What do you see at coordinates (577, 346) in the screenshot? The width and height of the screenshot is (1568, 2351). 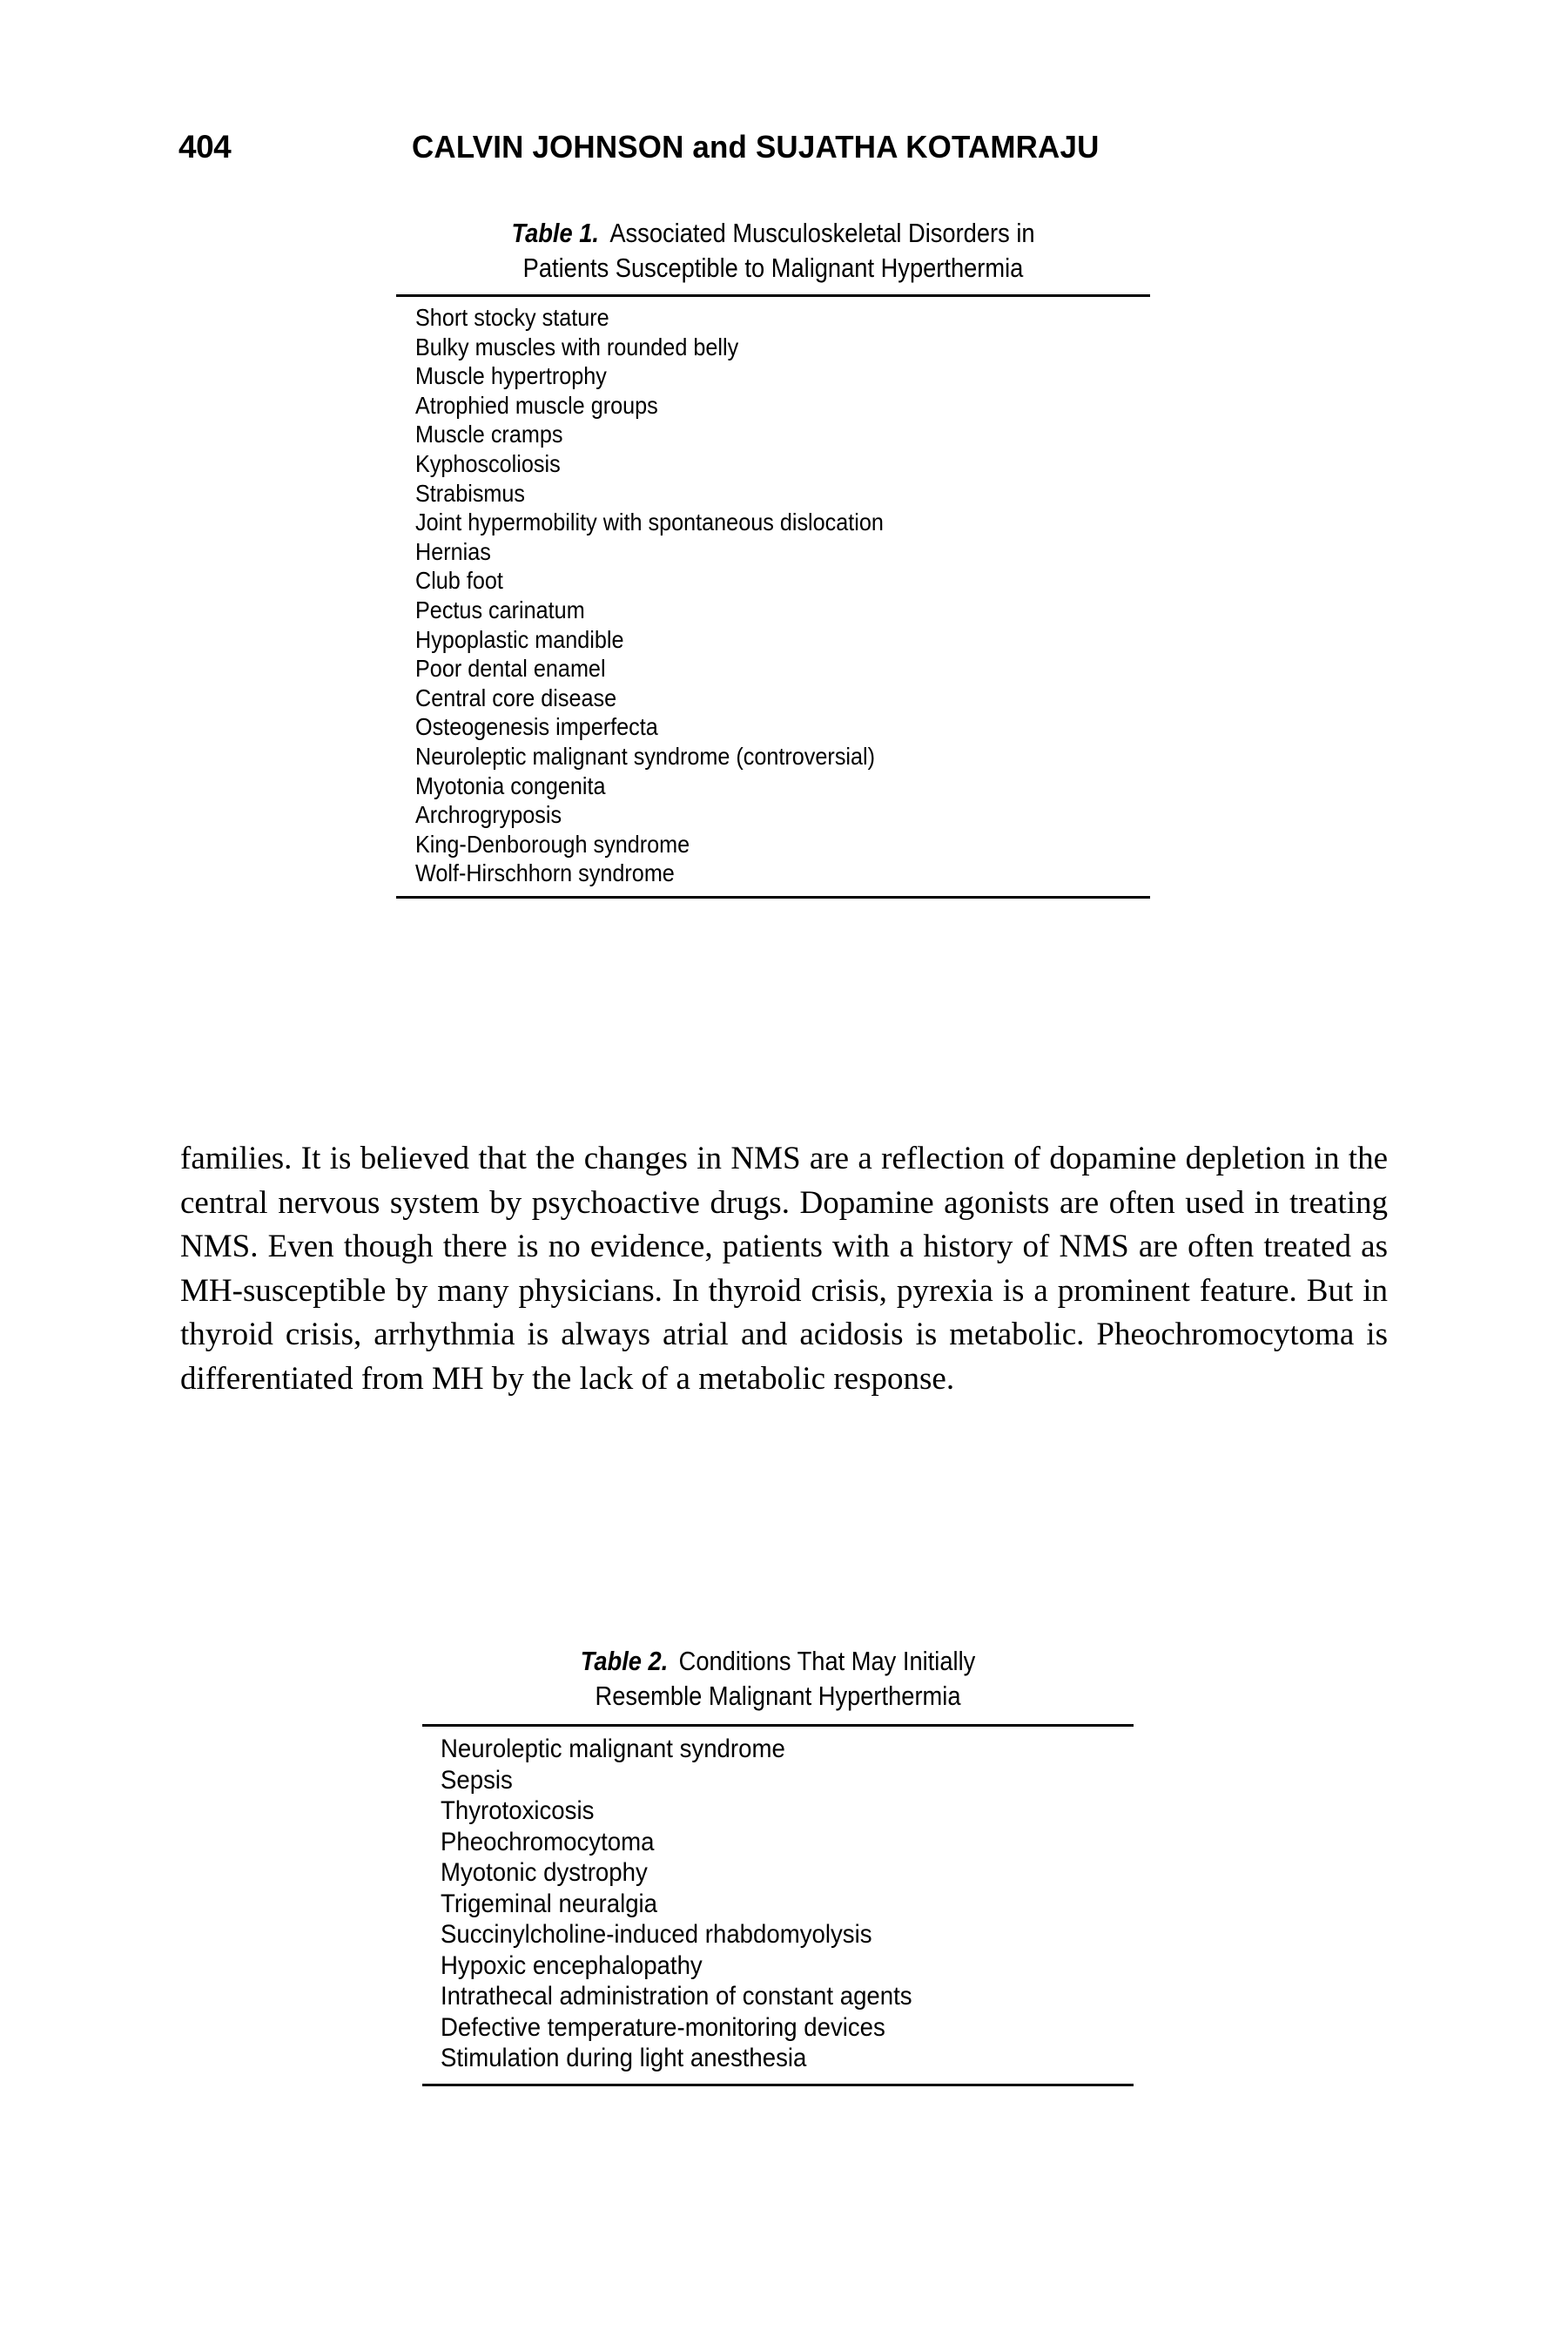 I see `table-row: Bulky muscles with rounded belly` at bounding box center [577, 346].